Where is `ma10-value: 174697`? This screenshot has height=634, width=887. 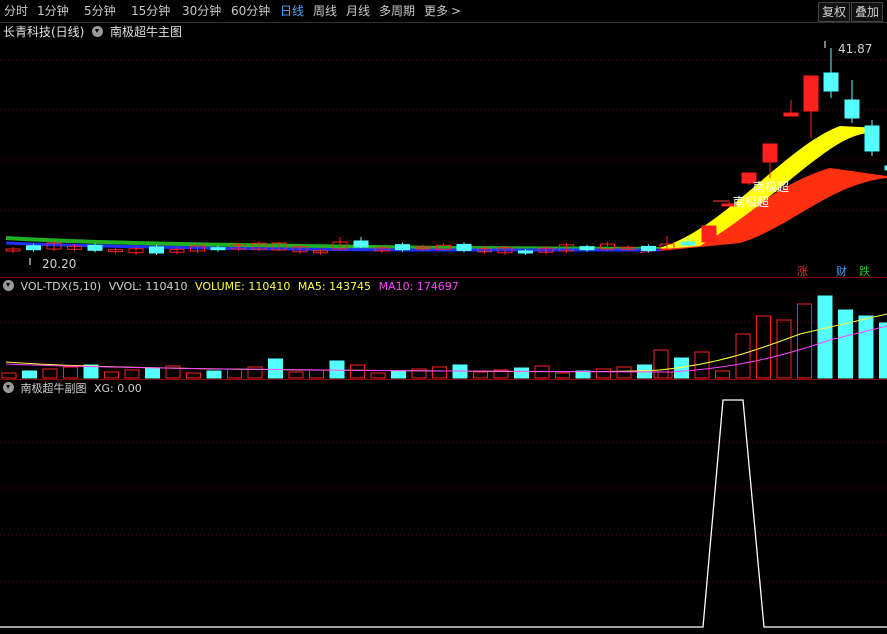
ma10-value: 174697 is located at coordinates (437, 286).